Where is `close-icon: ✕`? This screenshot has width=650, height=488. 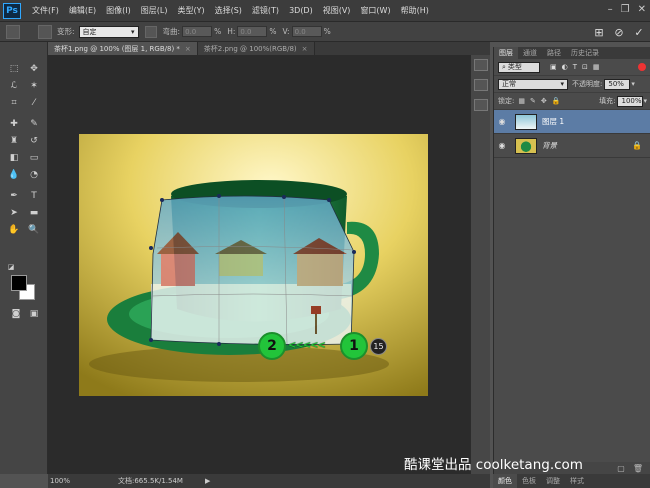
close-icon: ✕ is located at coordinates (642, 9).